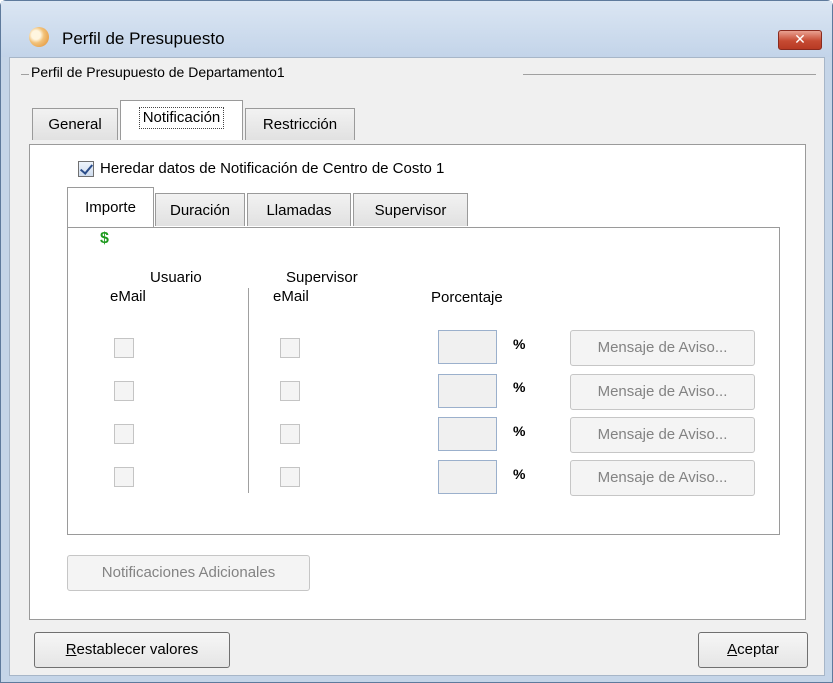 The image size is (833, 683). I want to click on reset-accel-key: R, so click(71, 649).